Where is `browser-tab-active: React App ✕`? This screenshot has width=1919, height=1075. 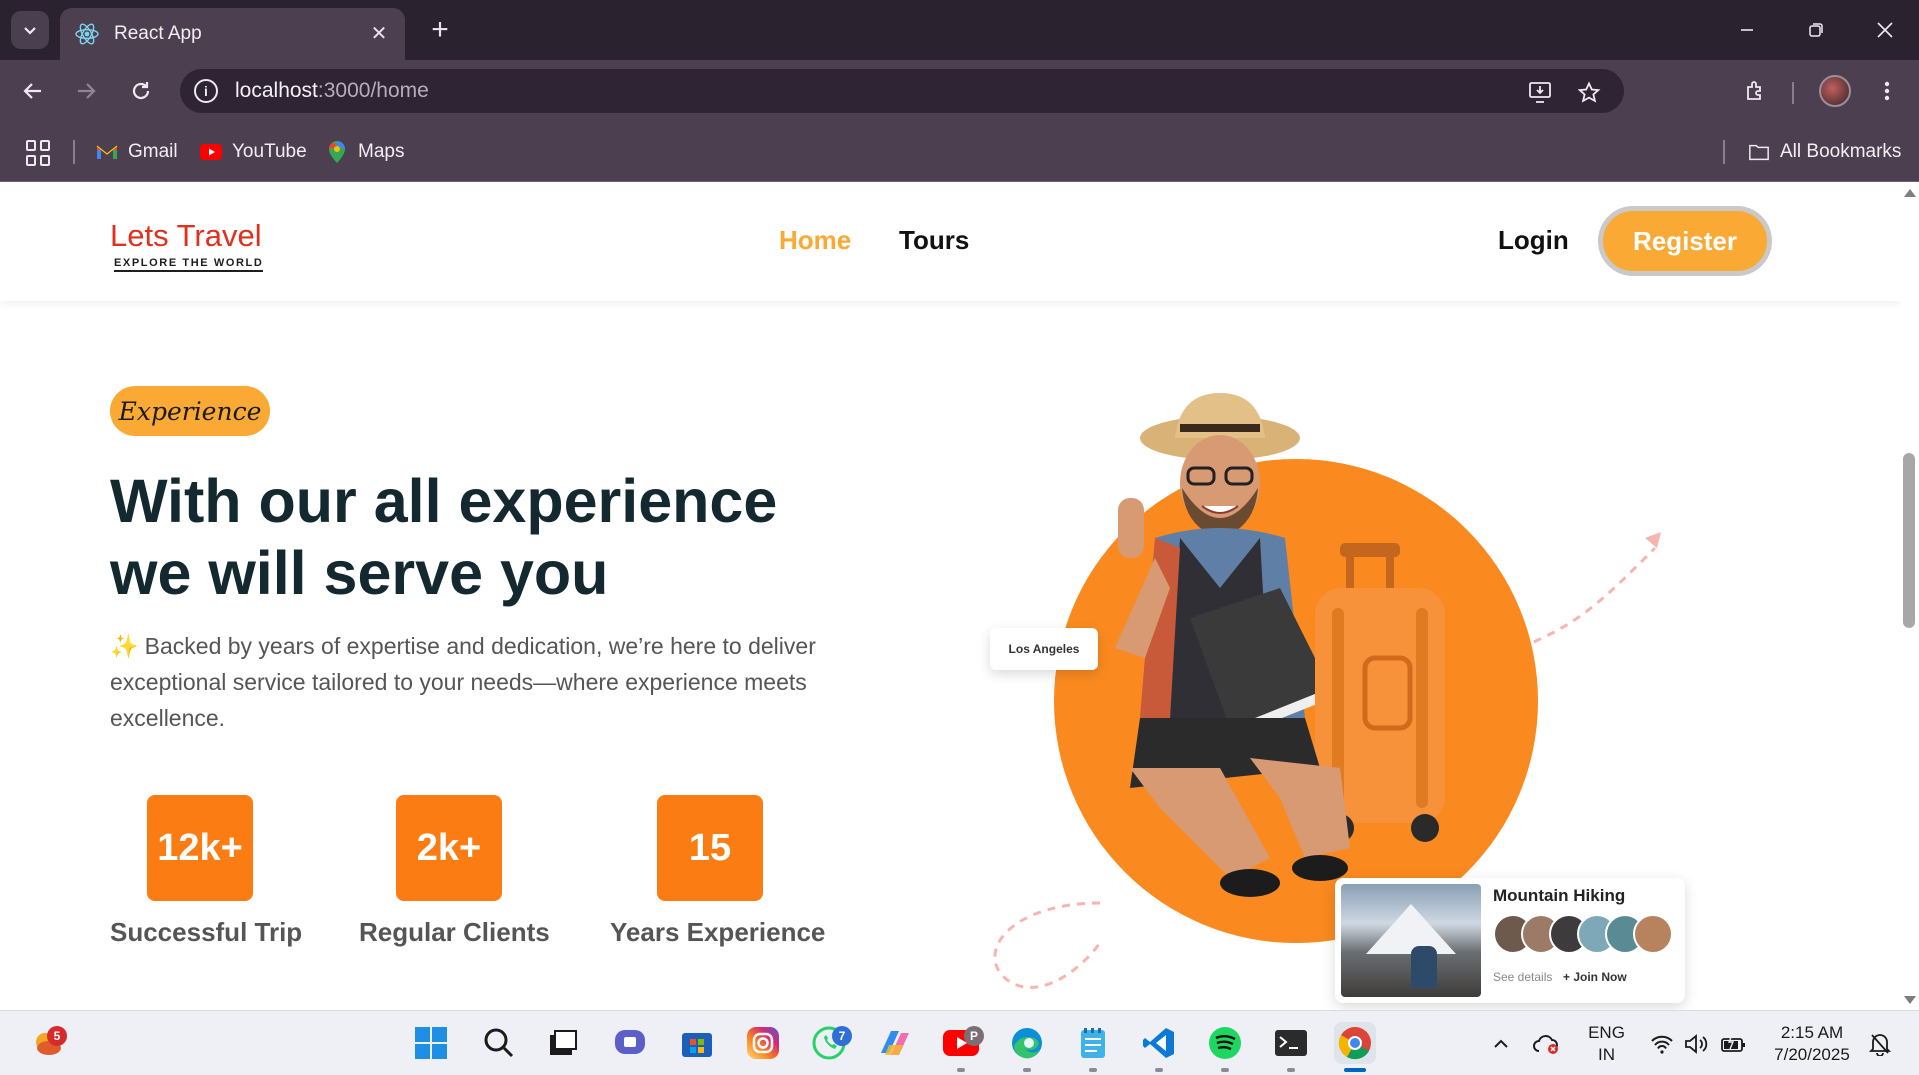 browser-tab-active: React App ✕ is located at coordinates (232, 34).